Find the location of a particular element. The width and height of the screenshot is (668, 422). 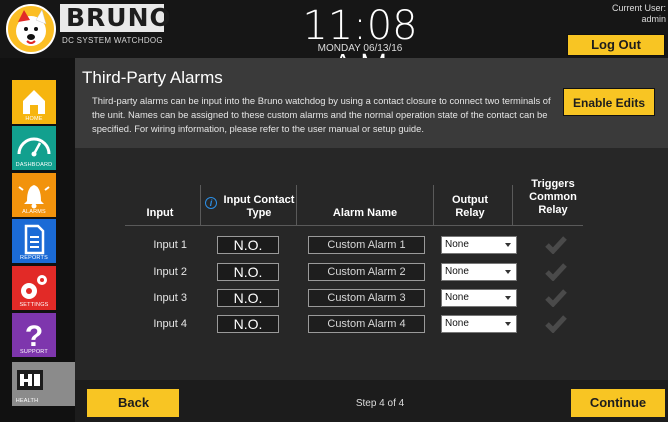

page-title: Third-Party Alarms is located at coordinates (152, 77).